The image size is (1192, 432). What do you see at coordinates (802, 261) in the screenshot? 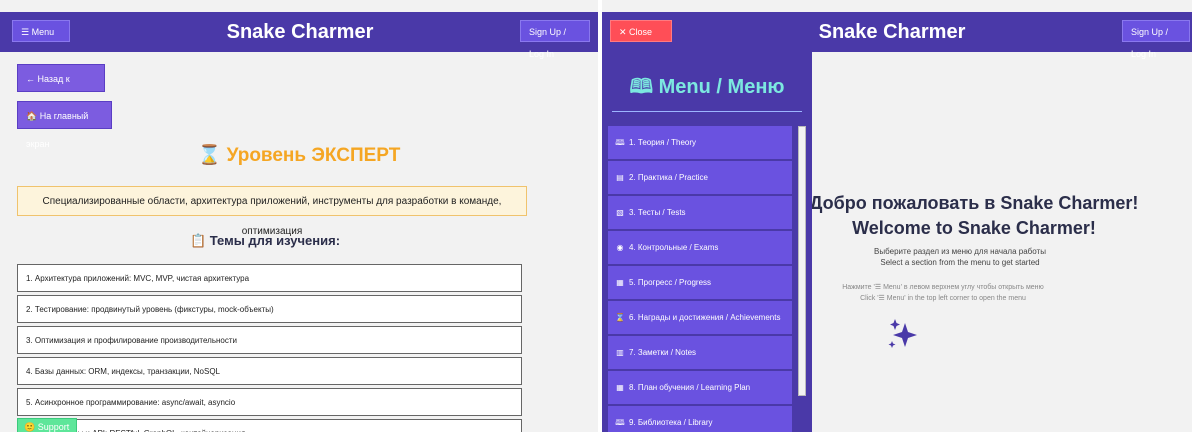
I see `menu-scrollbar` at bounding box center [802, 261].